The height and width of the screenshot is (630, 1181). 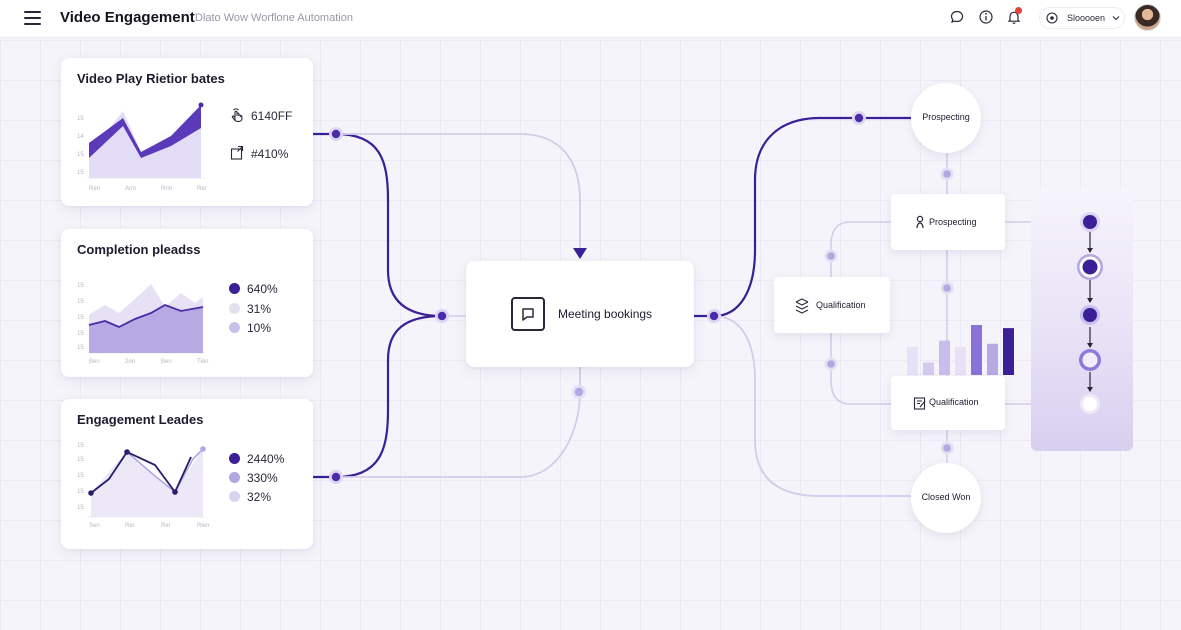 I want to click on pipeline-steps, so click(x=1090, y=313).